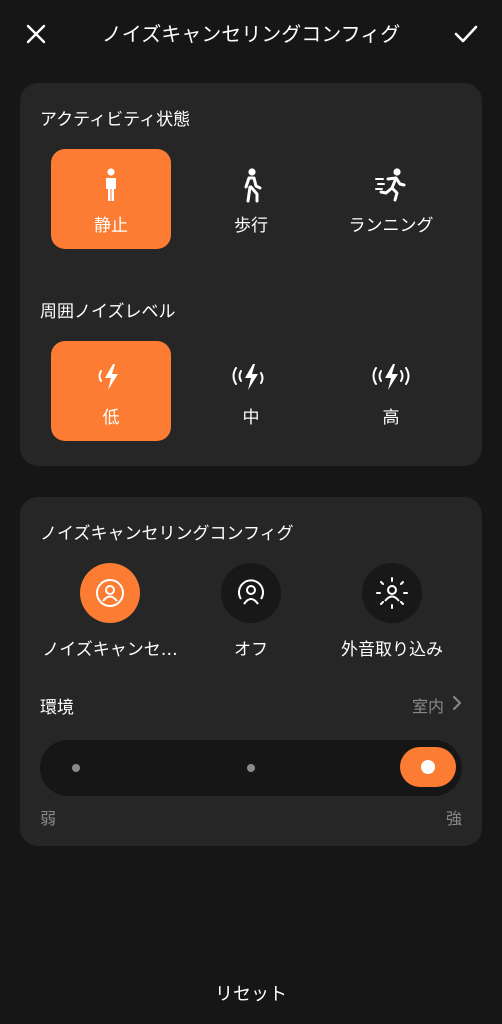  I want to click on strength-slider, so click(251, 768).